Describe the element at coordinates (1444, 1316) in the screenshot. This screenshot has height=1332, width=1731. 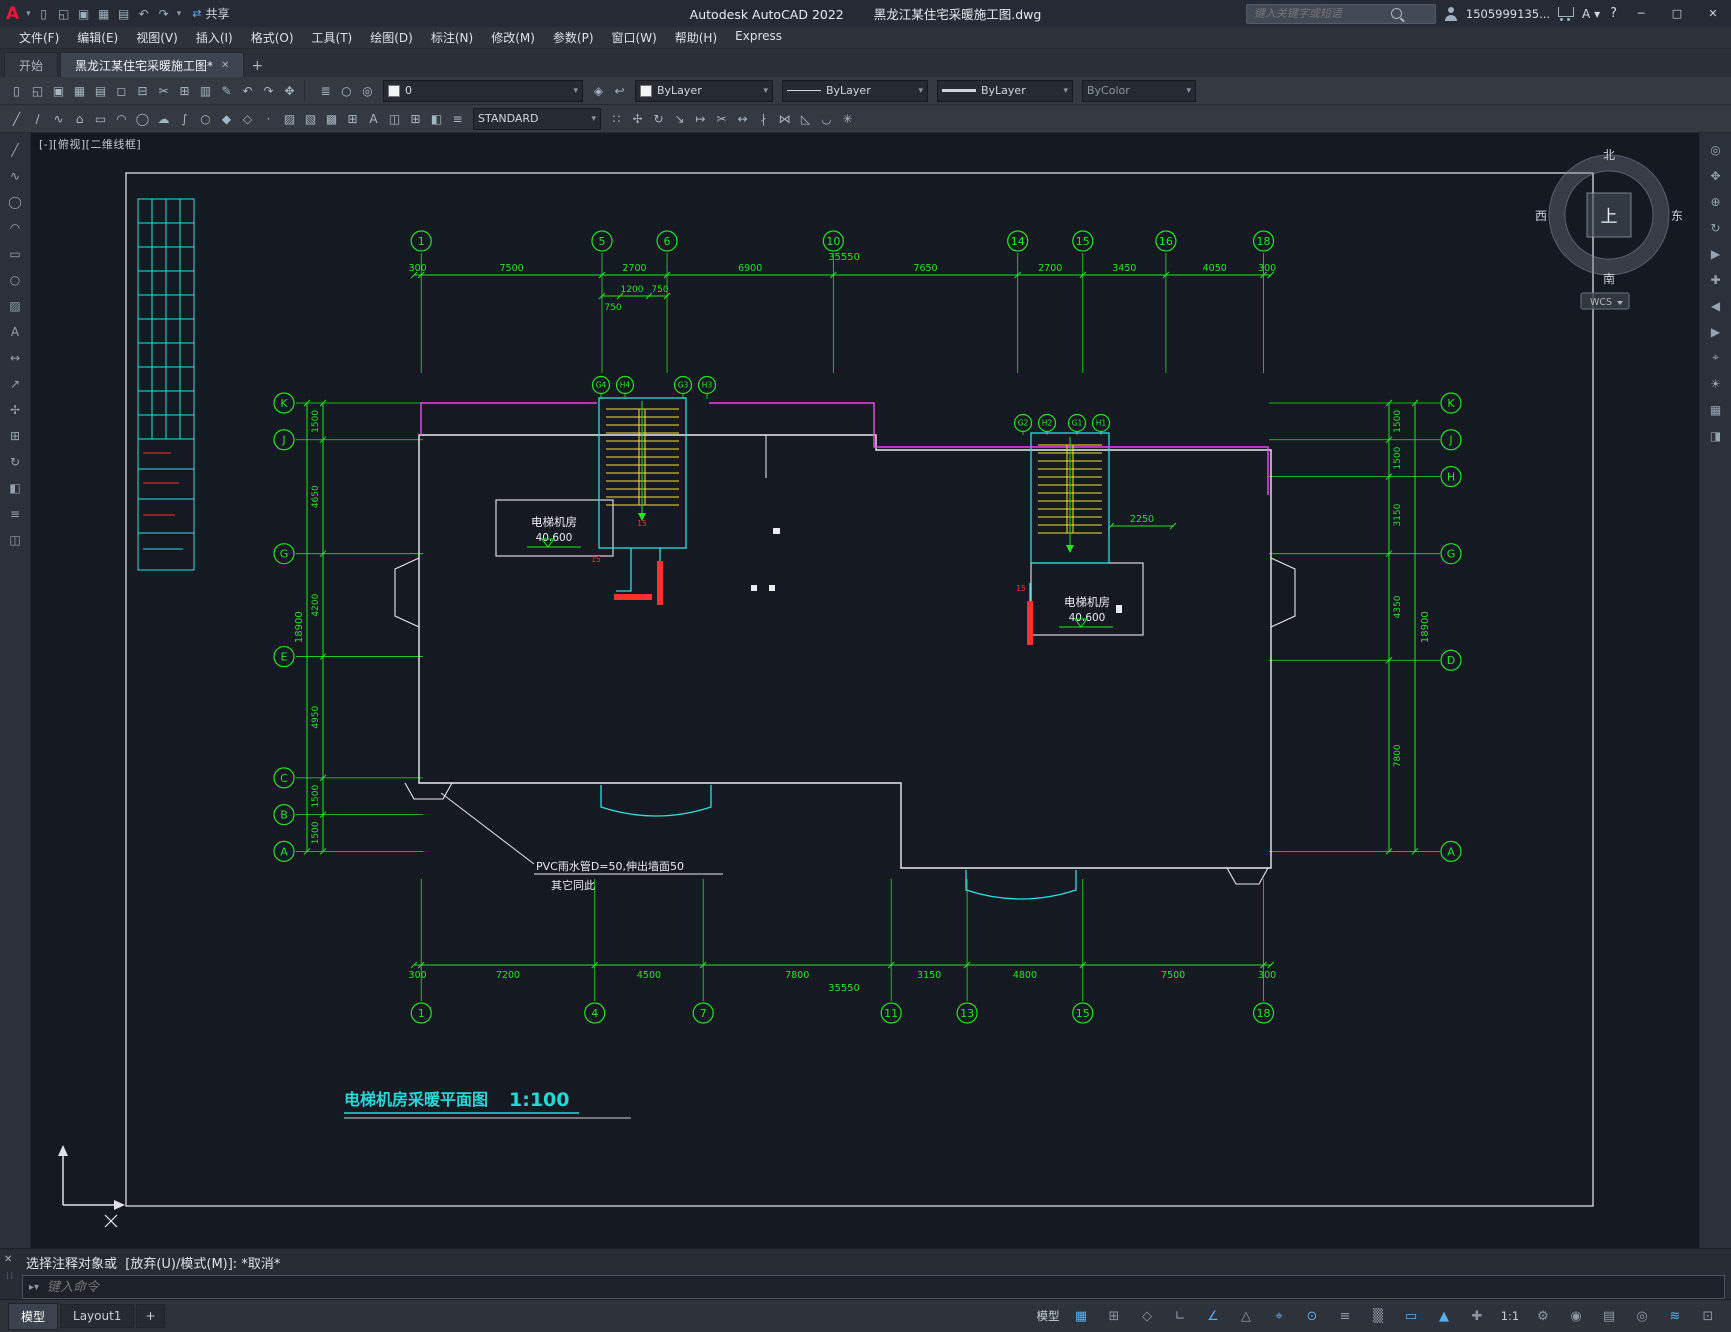
I see `status-annotation-visibility: ▲` at that location.